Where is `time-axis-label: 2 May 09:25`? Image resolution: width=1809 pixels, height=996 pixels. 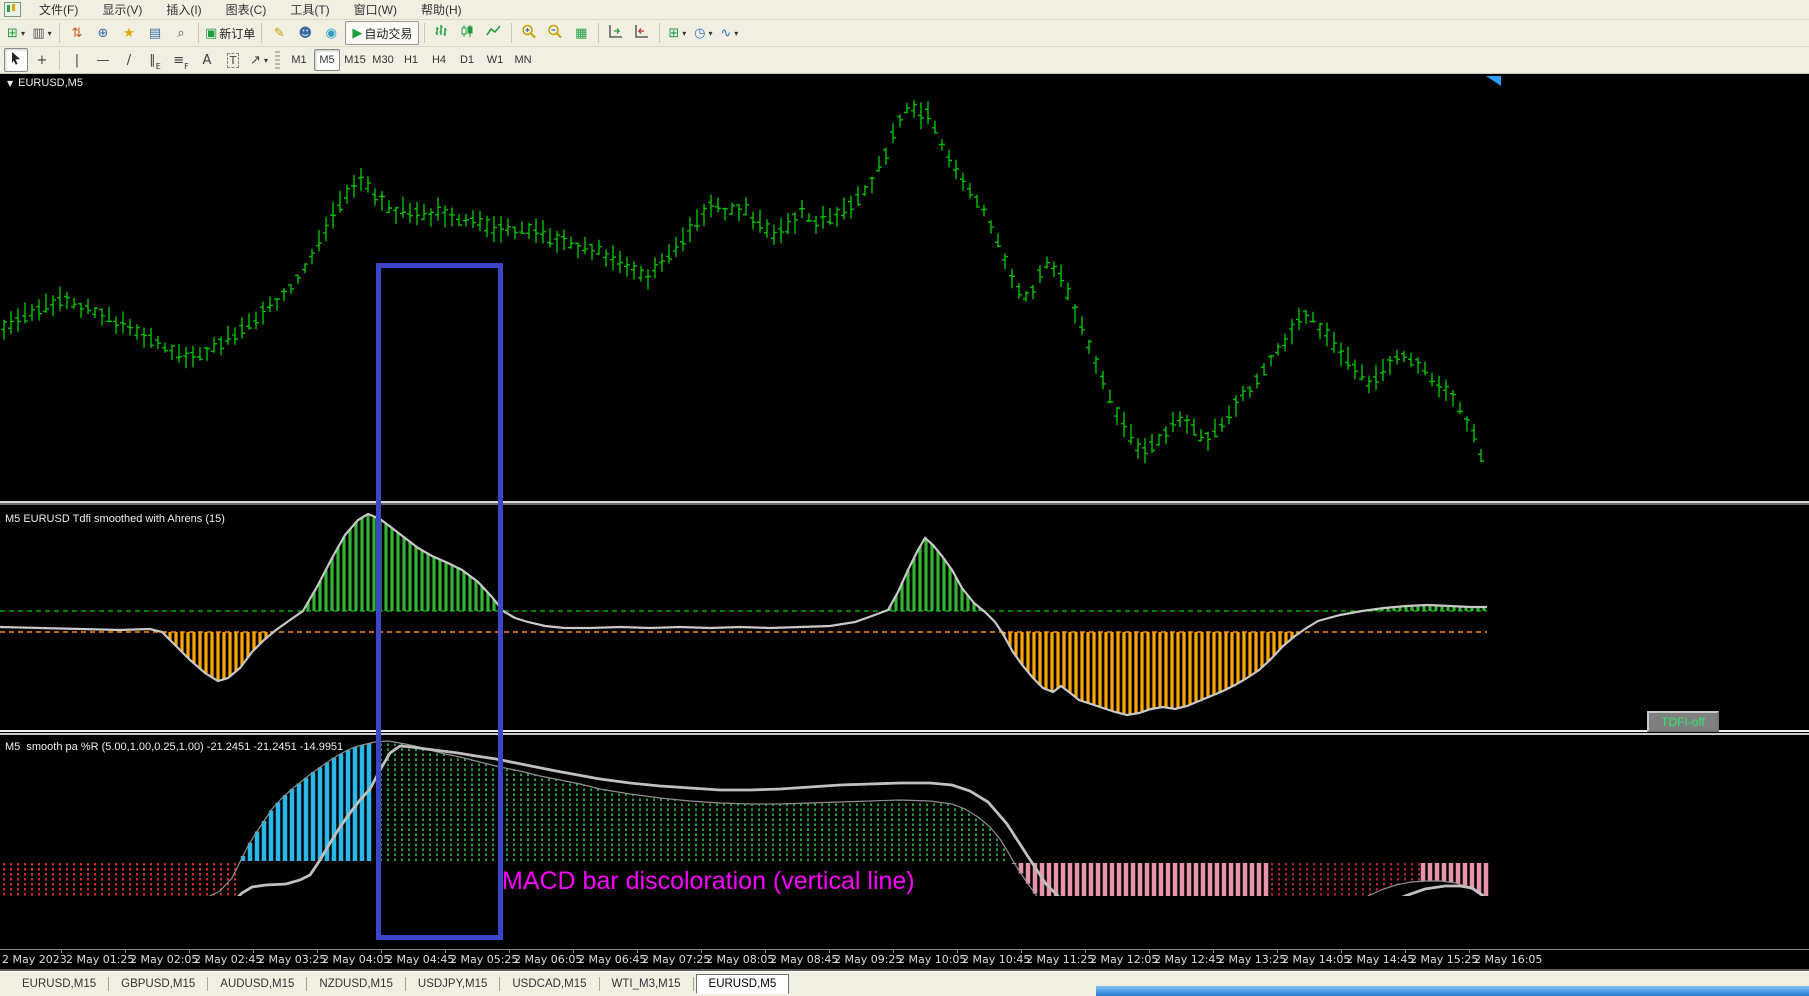
time-axis-label: 2 May 09:25 is located at coordinates (868, 959).